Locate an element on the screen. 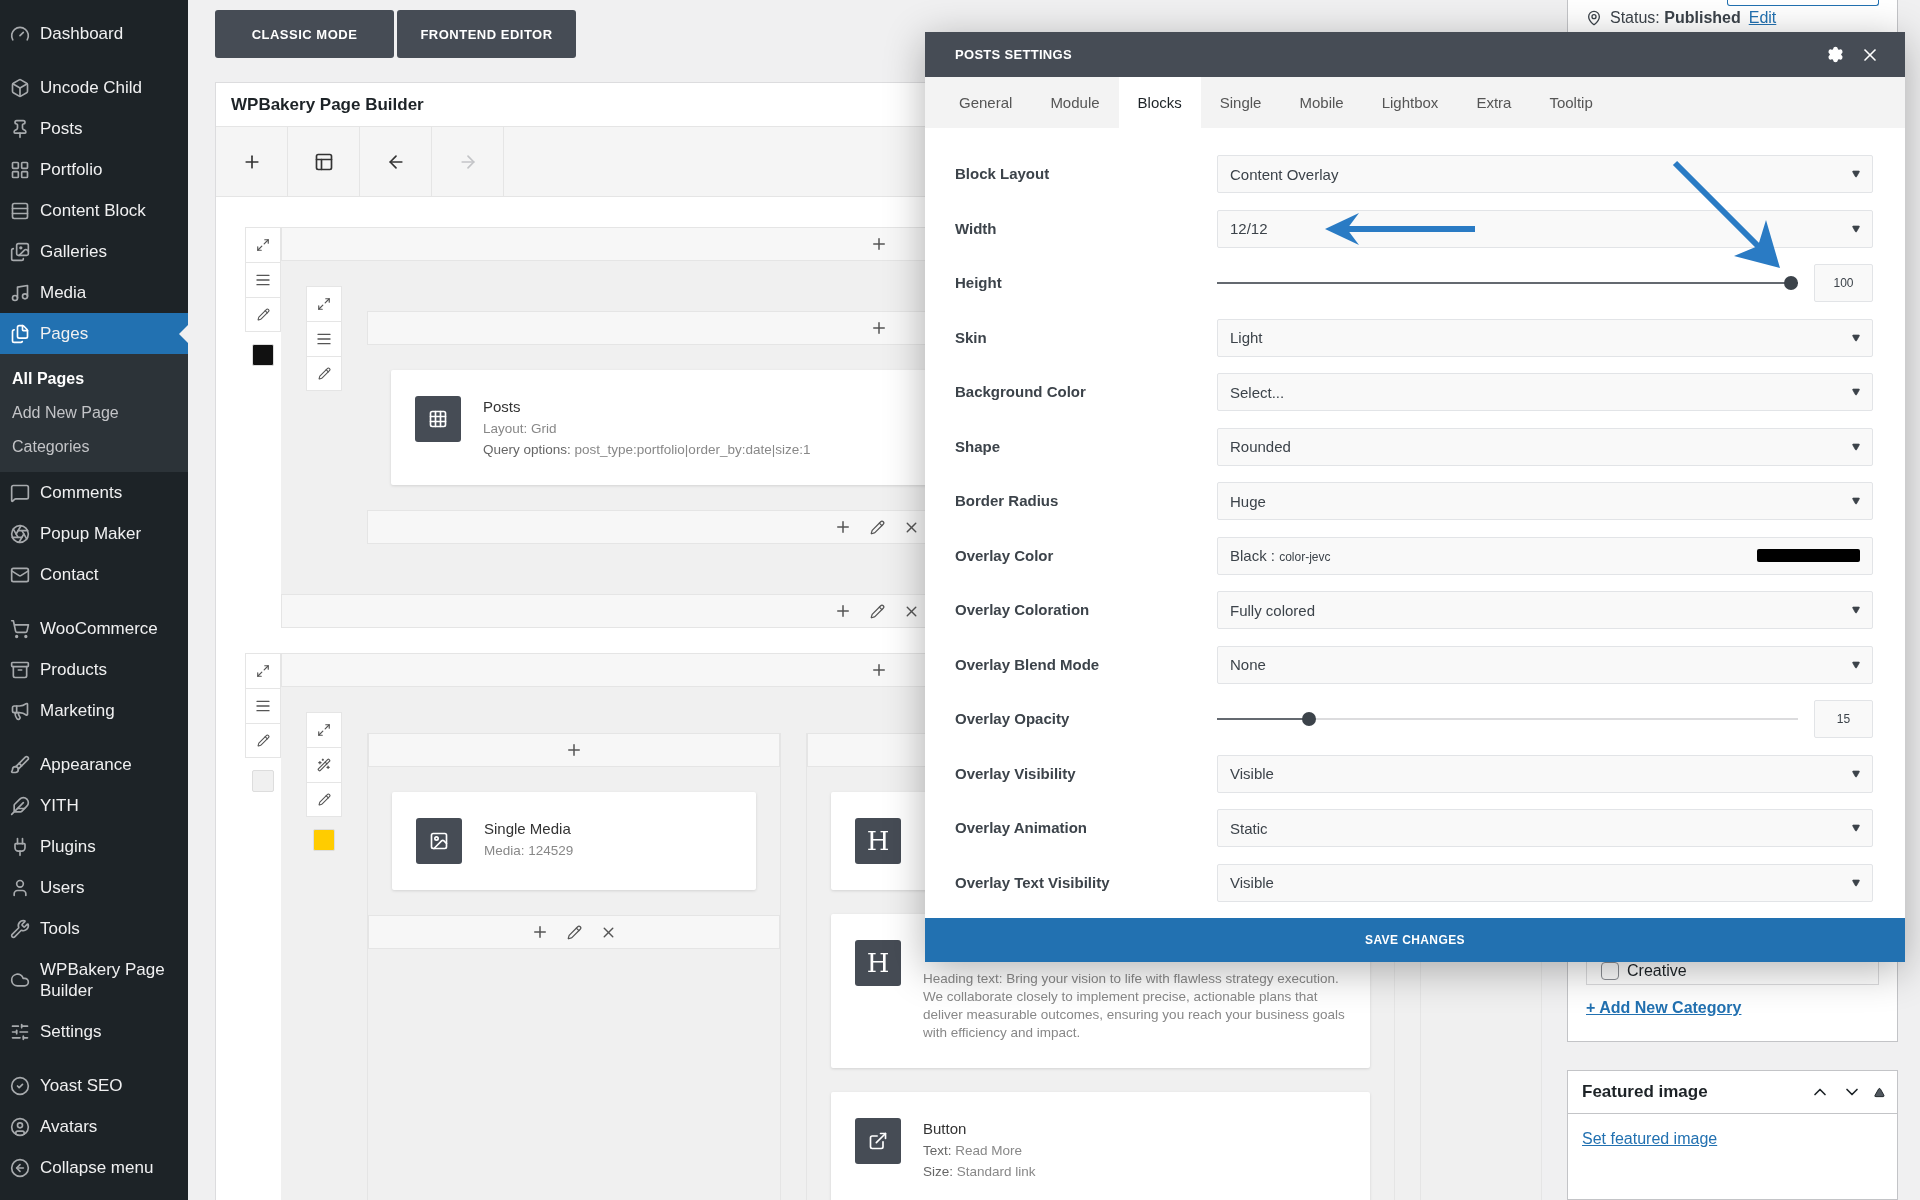 The height and width of the screenshot is (1200, 1920). submenu-item: Add New Page is located at coordinates (94, 413).